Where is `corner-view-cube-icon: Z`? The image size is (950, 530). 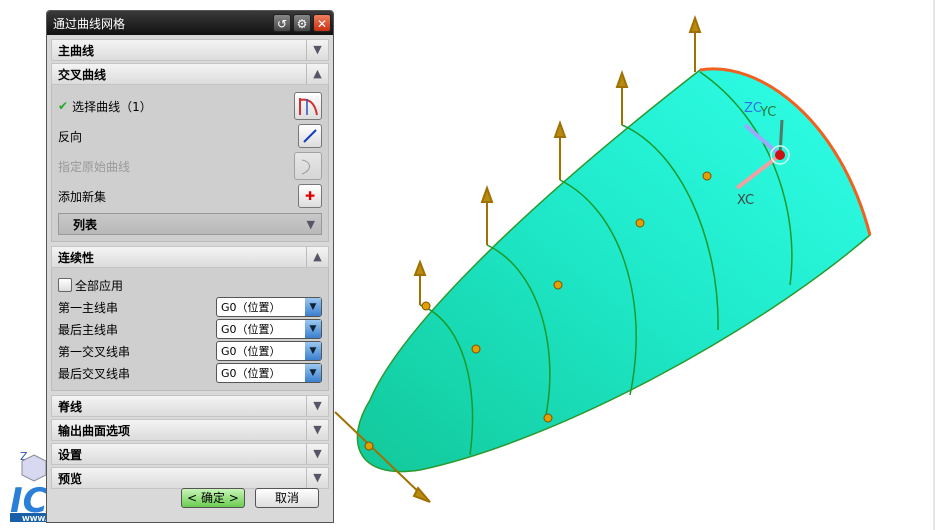
corner-view-cube-icon: Z is located at coordinates (33, 466).